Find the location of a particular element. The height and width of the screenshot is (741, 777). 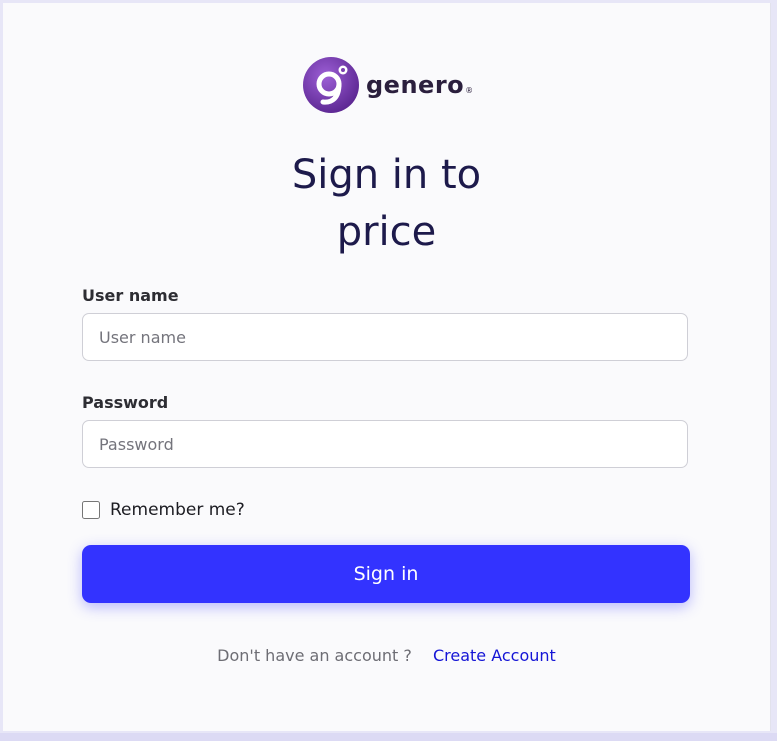

genero-logo-icon is located at coordinates (331, 85).